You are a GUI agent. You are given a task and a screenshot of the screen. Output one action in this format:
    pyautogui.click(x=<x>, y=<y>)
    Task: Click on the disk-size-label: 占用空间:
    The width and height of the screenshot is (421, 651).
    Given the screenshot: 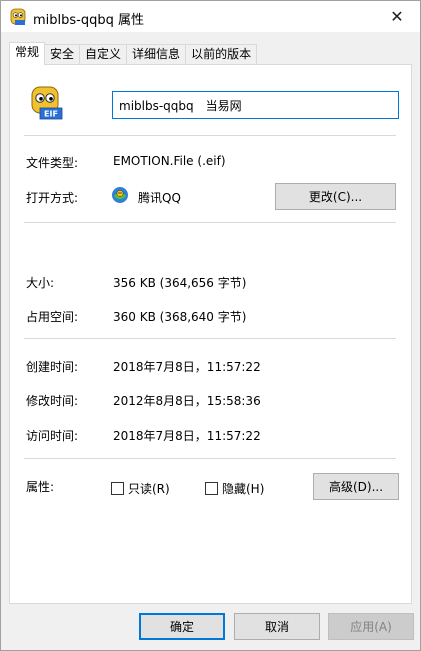 What is the action you would take?
    pyautogui.click(x=52, y=317)
    